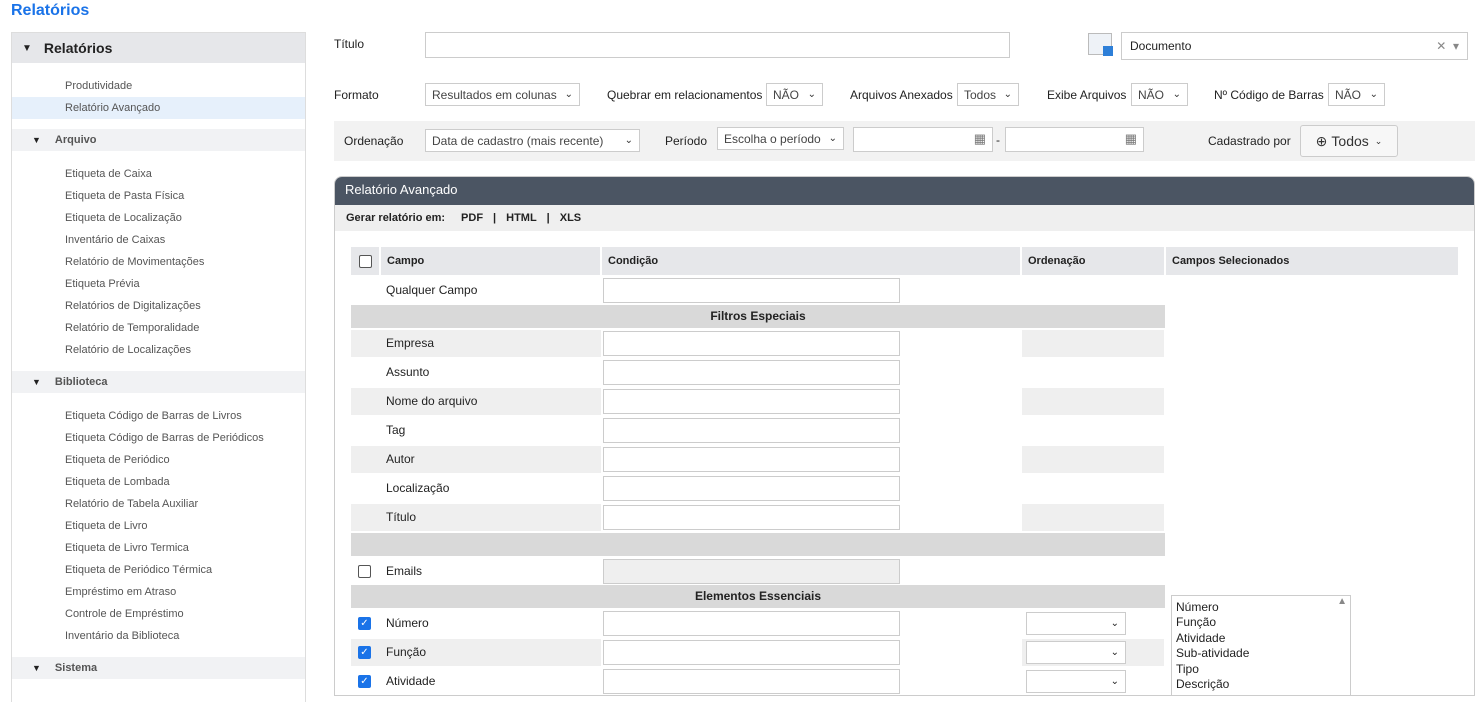  What do you see at coordinates (158, 140) in the screenshot?
I see `sidebar-section-0: ▼ Arquivo` at bounding box center [158, 140].